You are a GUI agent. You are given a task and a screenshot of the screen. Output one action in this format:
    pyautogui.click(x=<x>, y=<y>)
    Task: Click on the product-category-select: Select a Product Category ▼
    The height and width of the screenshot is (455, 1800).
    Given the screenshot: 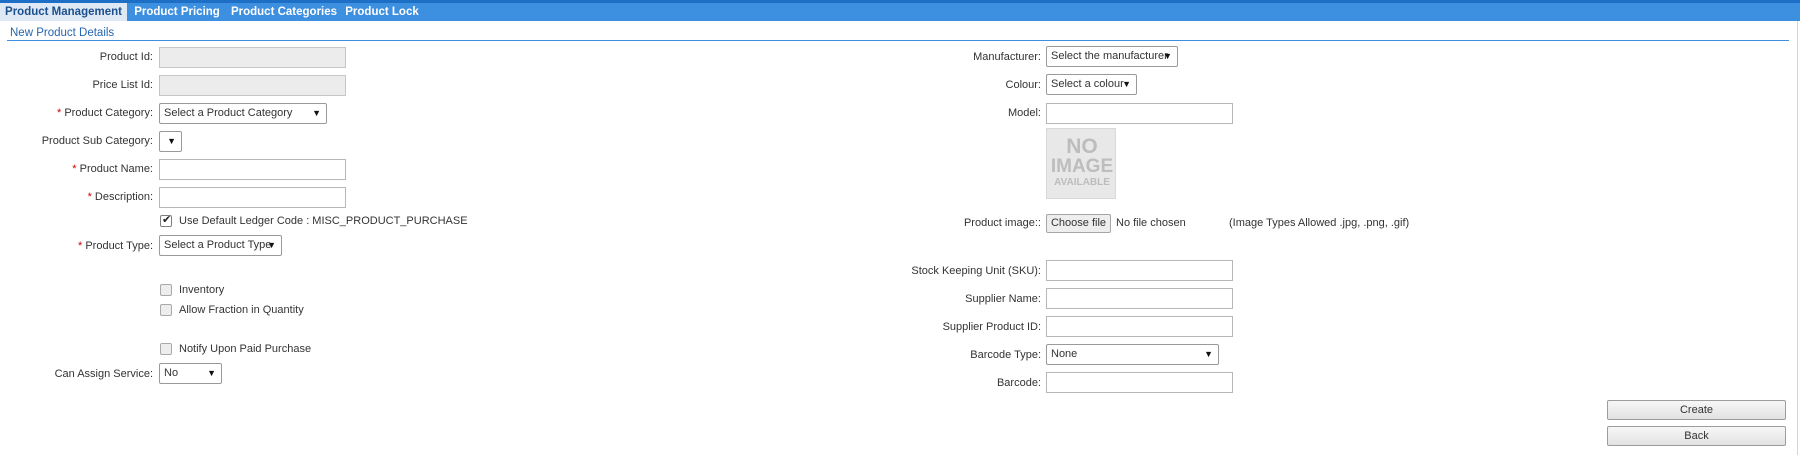 What is the action you would take?
    pyautogui.click(x=243, y=113)
    